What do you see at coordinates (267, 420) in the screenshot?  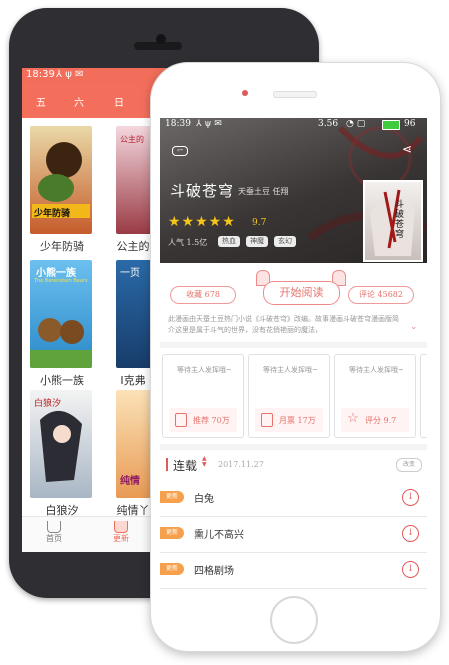 I see `ticket-icon` at bounding box center [267, 420].